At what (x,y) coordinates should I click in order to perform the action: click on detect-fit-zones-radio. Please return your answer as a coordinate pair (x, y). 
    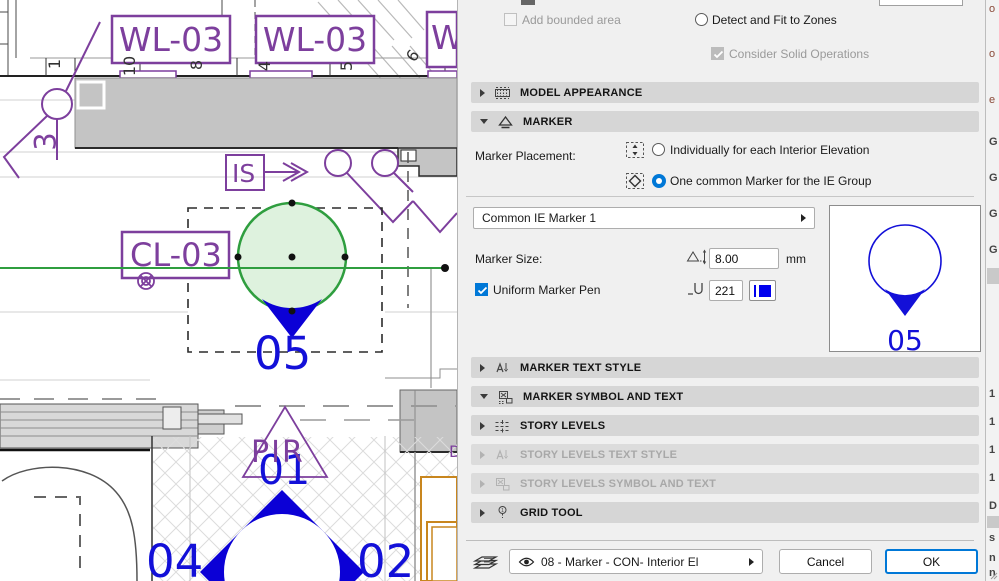
    Looking at the image, I should click on (701, 19).